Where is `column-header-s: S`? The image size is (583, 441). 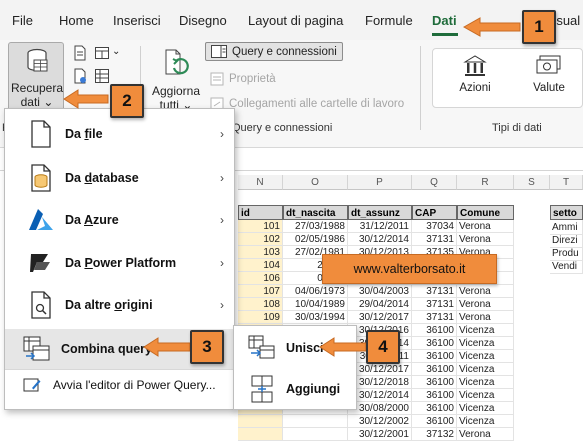 column-header-s: S is located at coordinates (532, 182).